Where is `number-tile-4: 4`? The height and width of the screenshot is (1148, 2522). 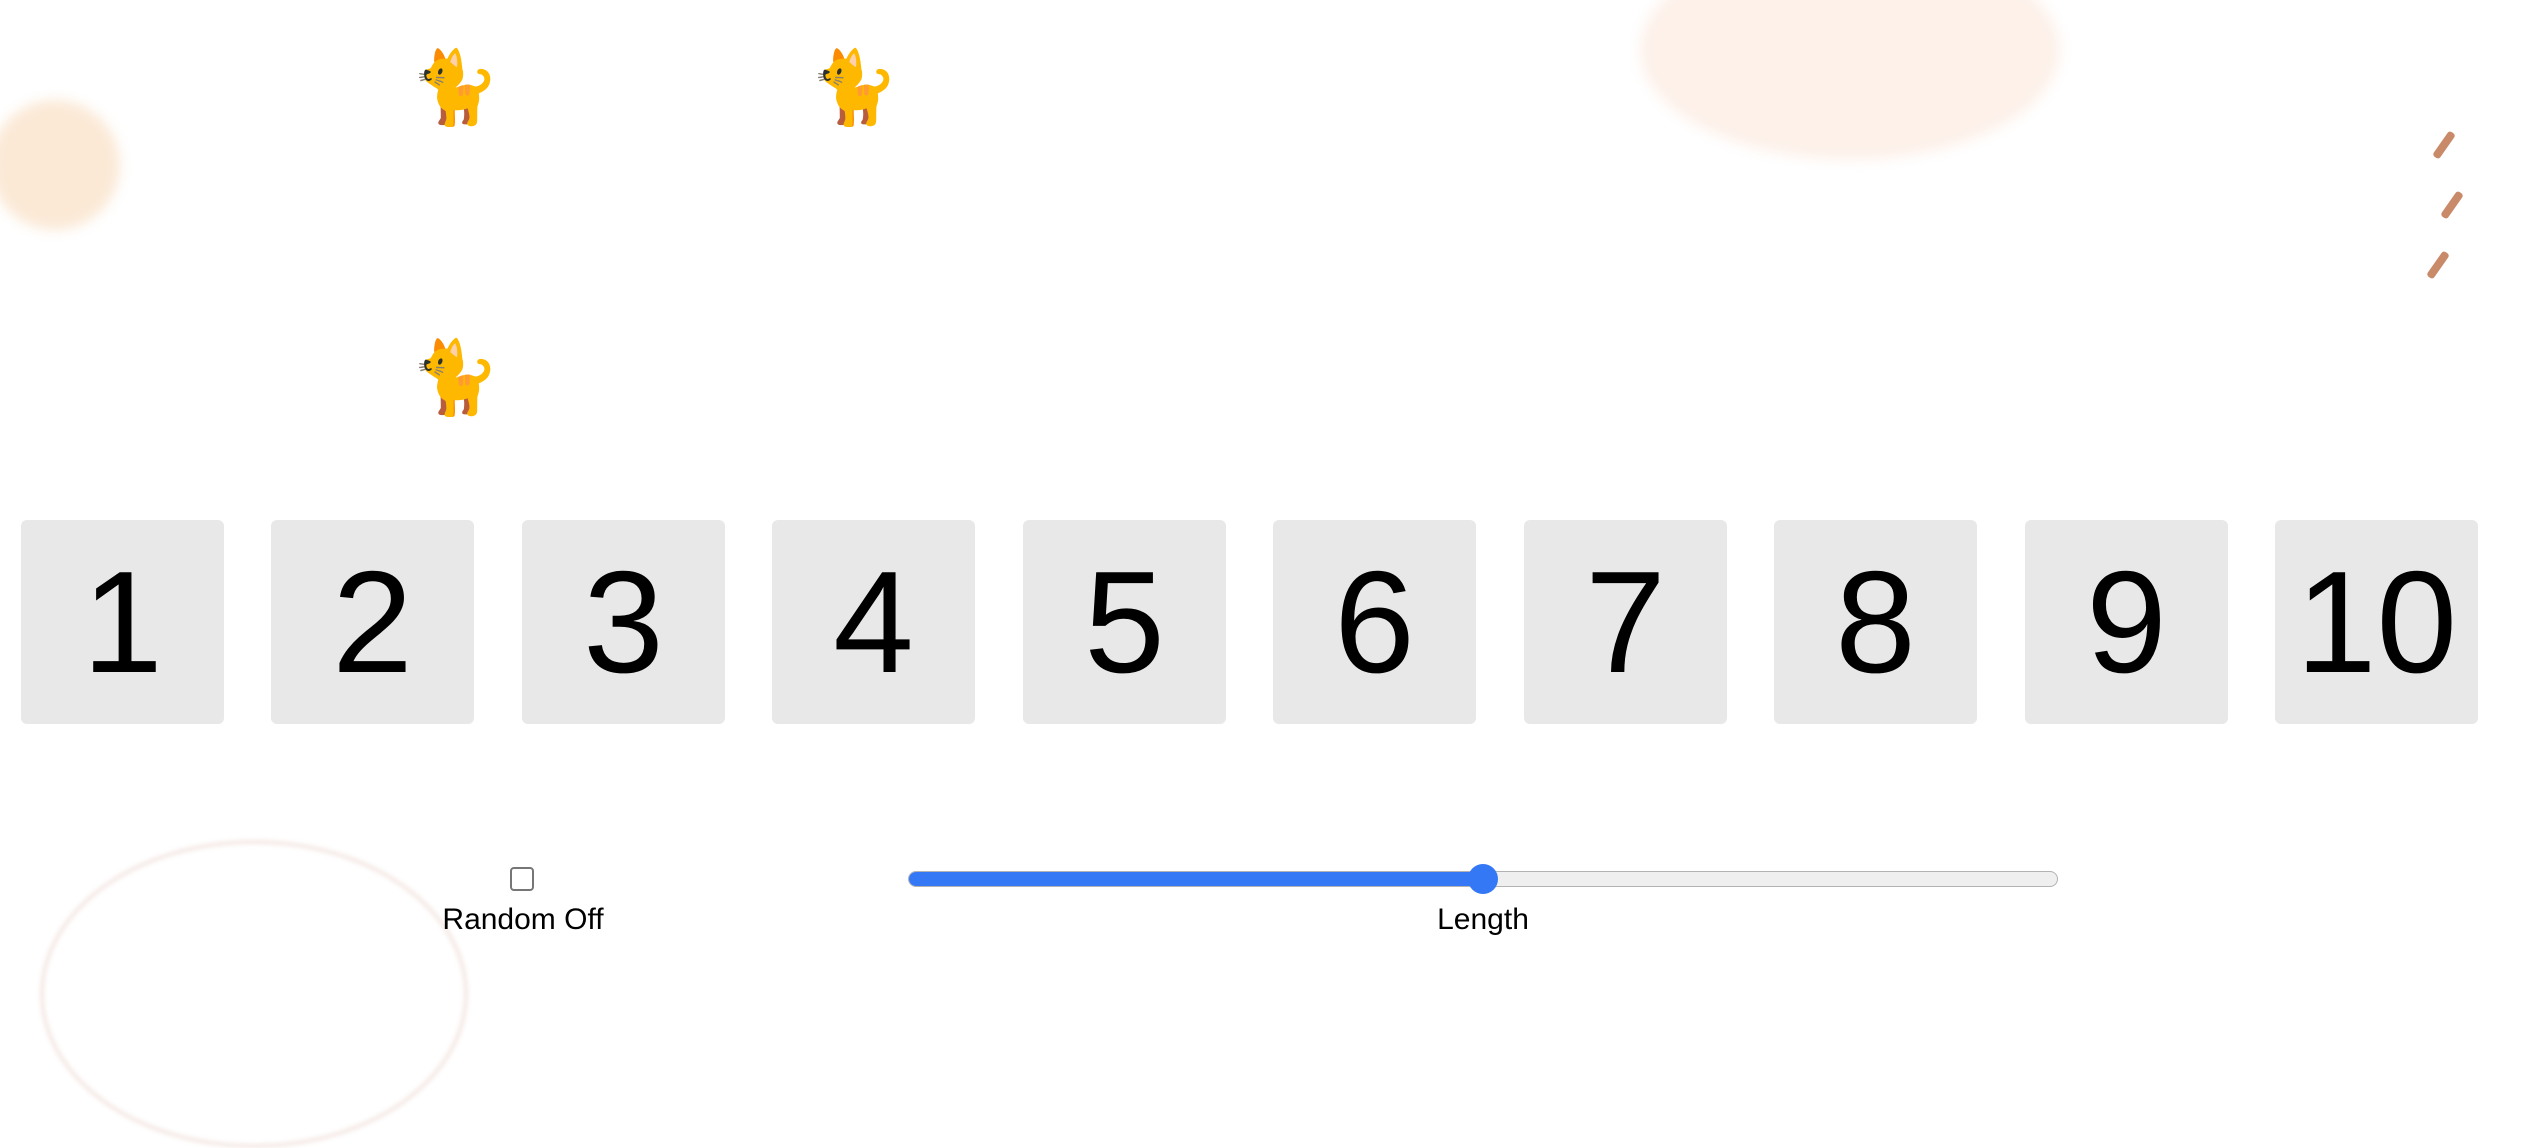
number-tile-4: 4 is located at coordinates (873, 622).